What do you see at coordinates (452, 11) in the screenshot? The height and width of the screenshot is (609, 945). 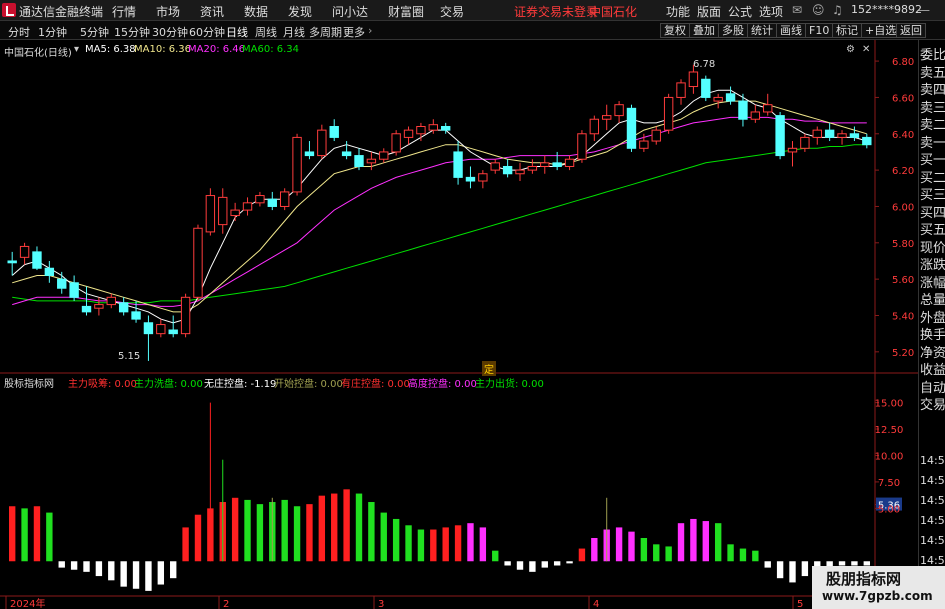 I see `menu-trade: 交易` at bounding box center [452, 11].